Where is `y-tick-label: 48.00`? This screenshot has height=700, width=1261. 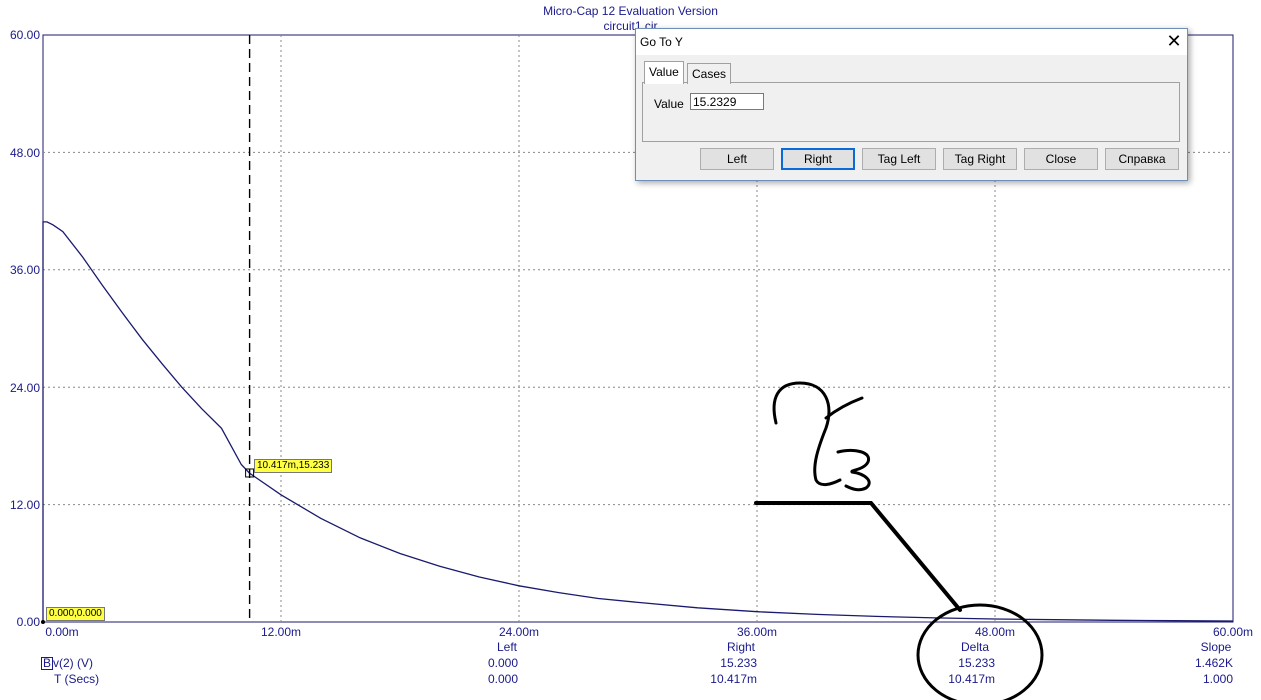 y-tick-label: 48.00 is located at coordinates (24, 153).